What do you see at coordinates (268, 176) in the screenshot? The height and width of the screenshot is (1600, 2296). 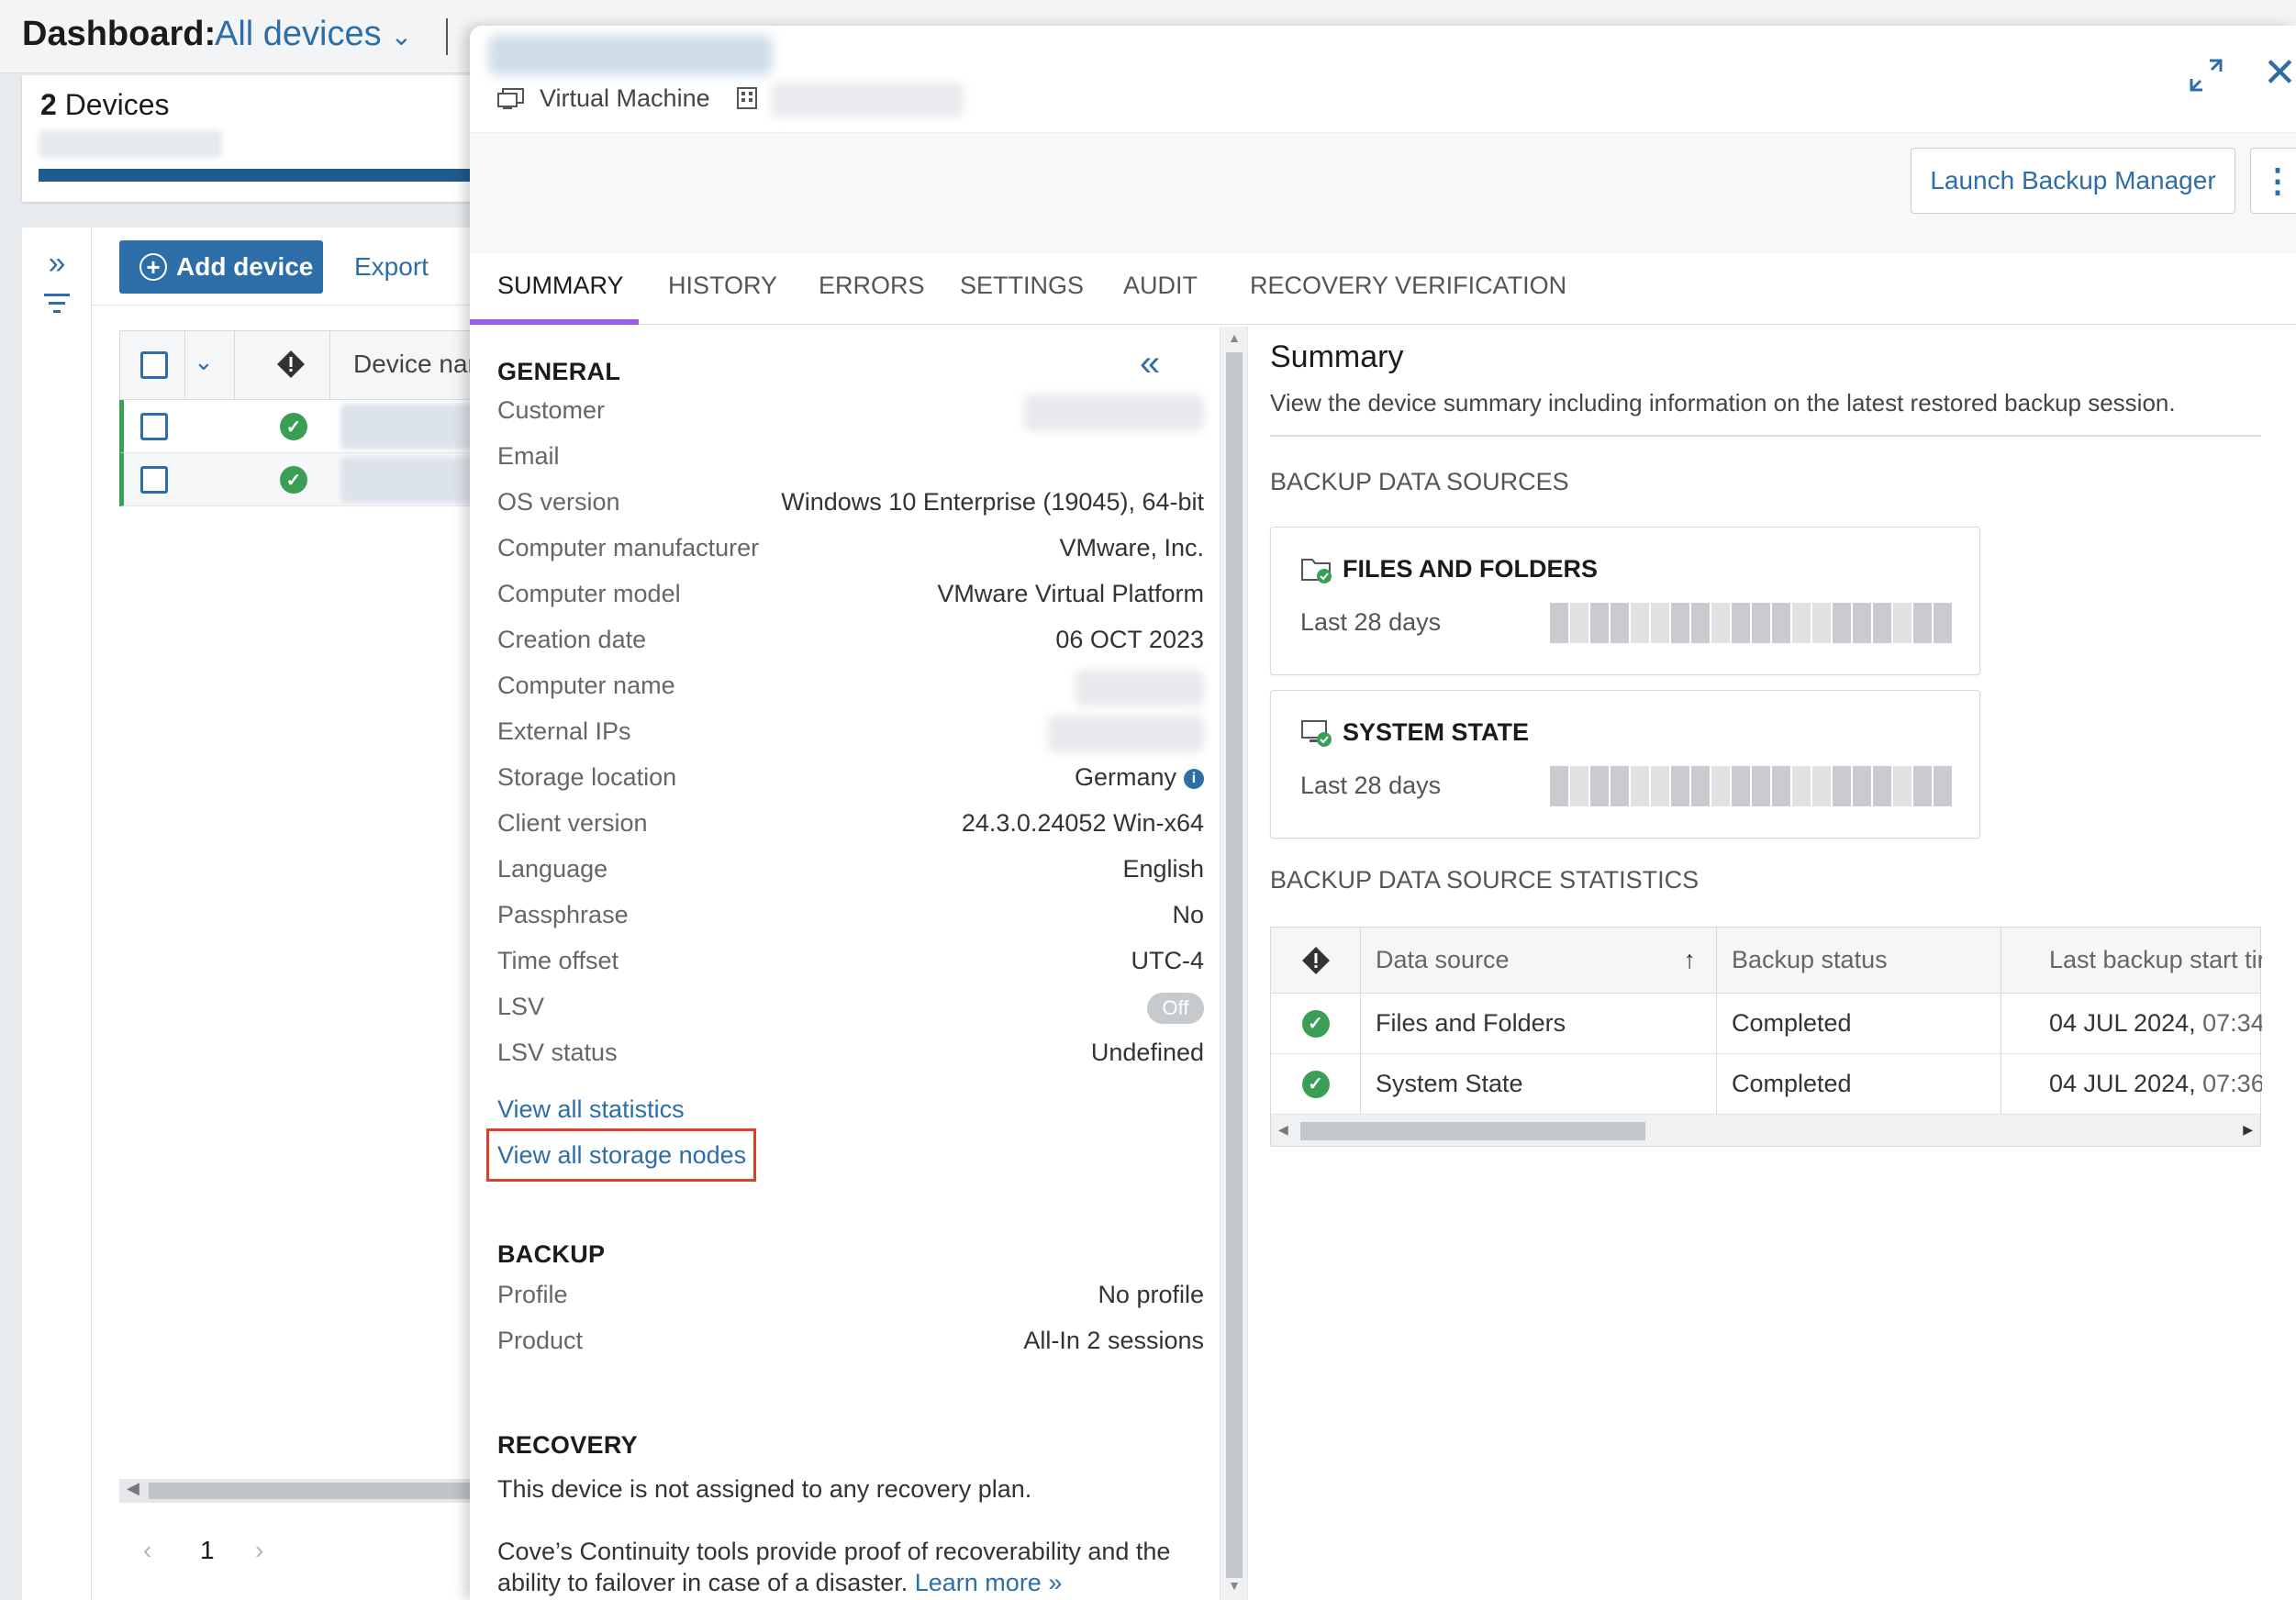 I see `devices-progress-bar` at bounding box center [268, 176].